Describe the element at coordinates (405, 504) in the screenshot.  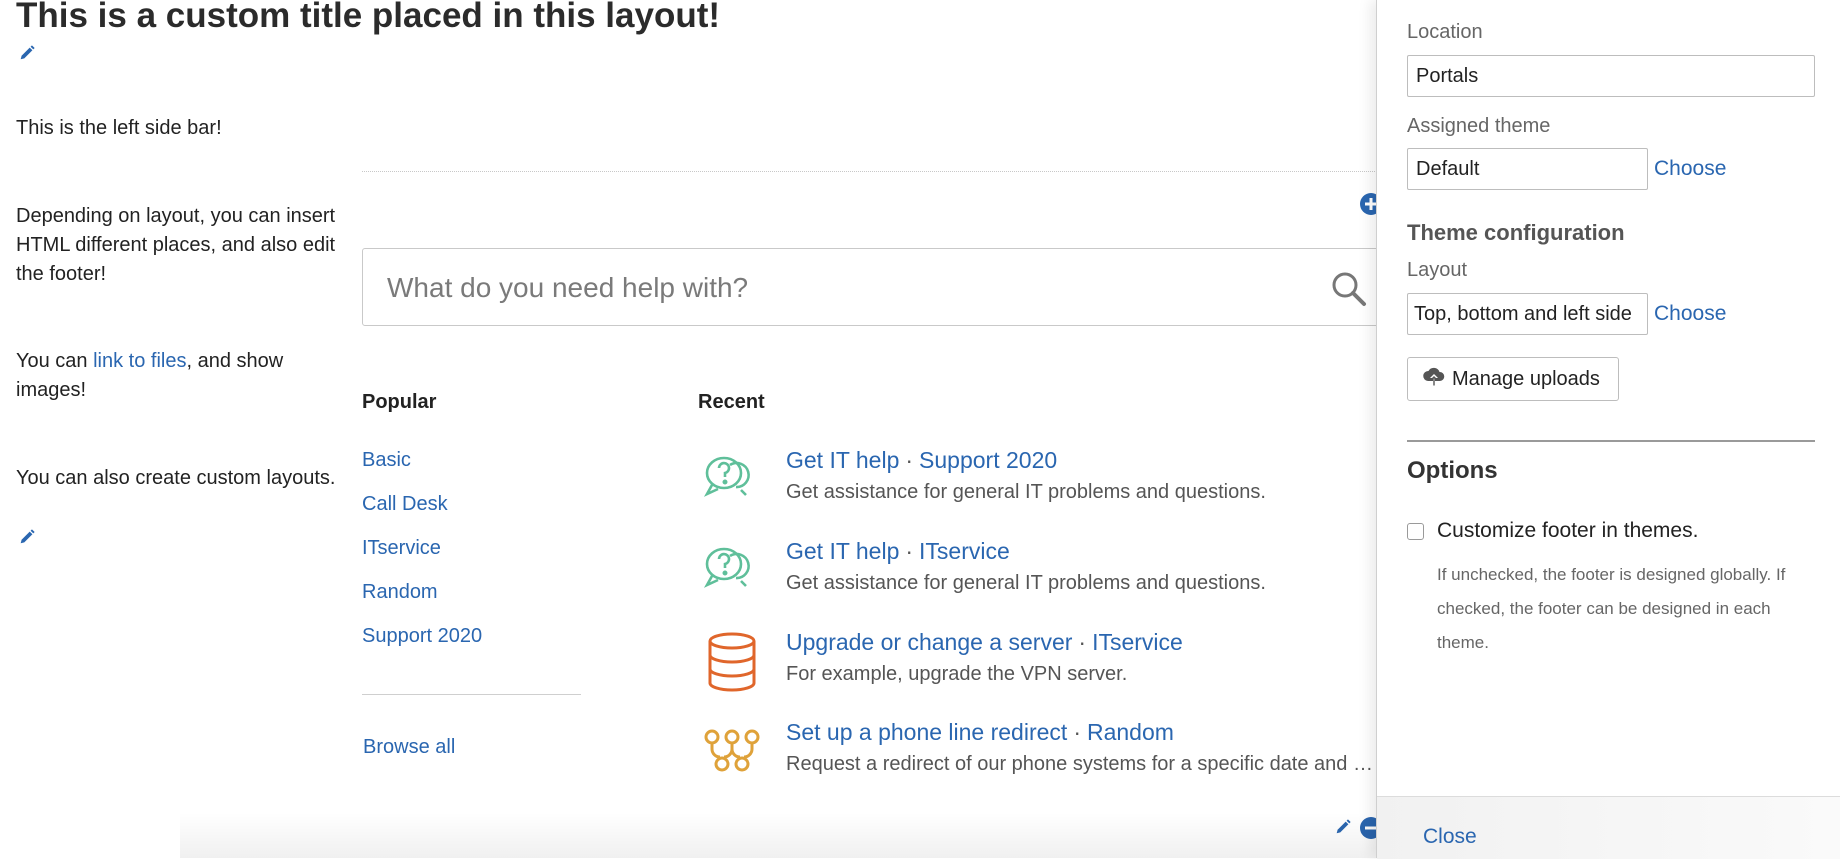
I see `popular-item-call-desk: Call Desk` at that location.